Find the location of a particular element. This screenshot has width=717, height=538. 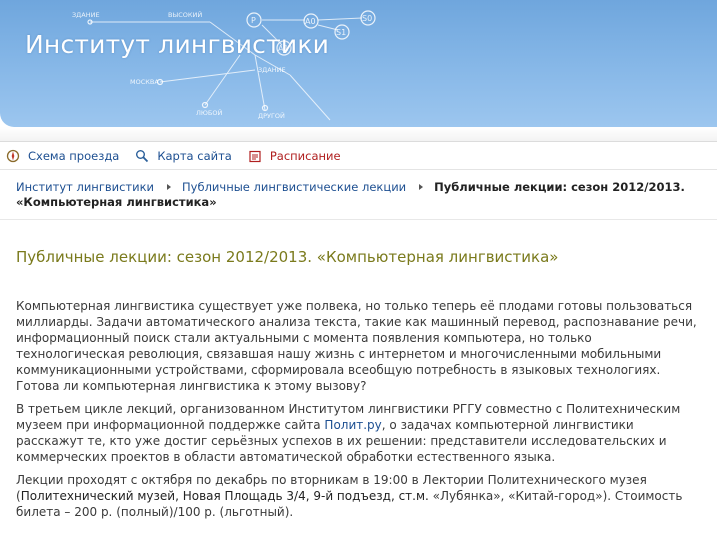

magnifier-icon is located at coordinates (142, 156).